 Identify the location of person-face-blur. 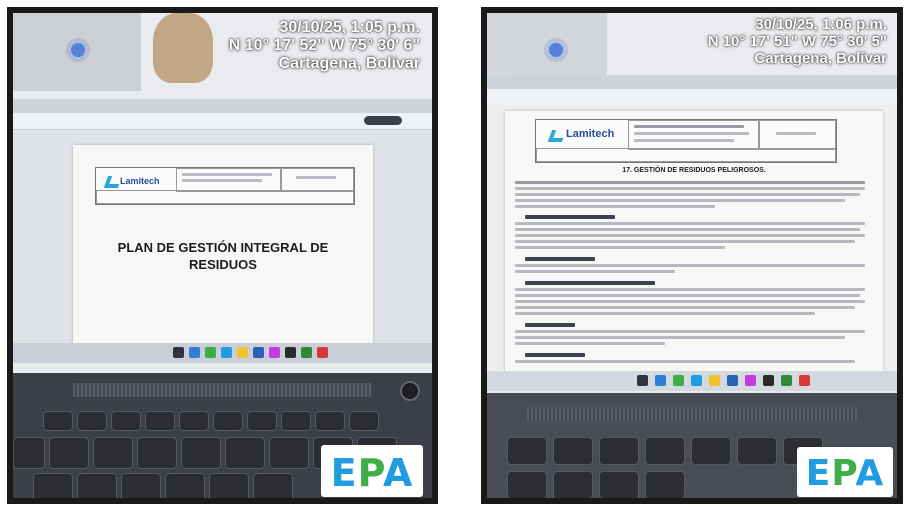
(183, 48).